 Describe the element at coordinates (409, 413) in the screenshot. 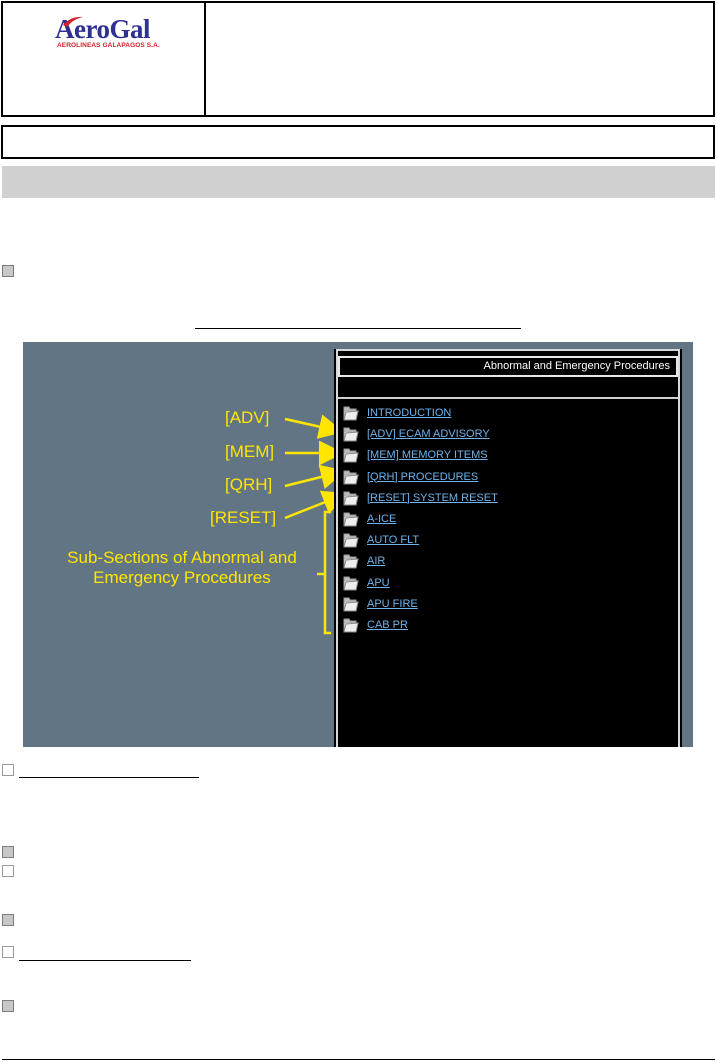

I see `menu-item-label: INTRODUCTION` at that location.